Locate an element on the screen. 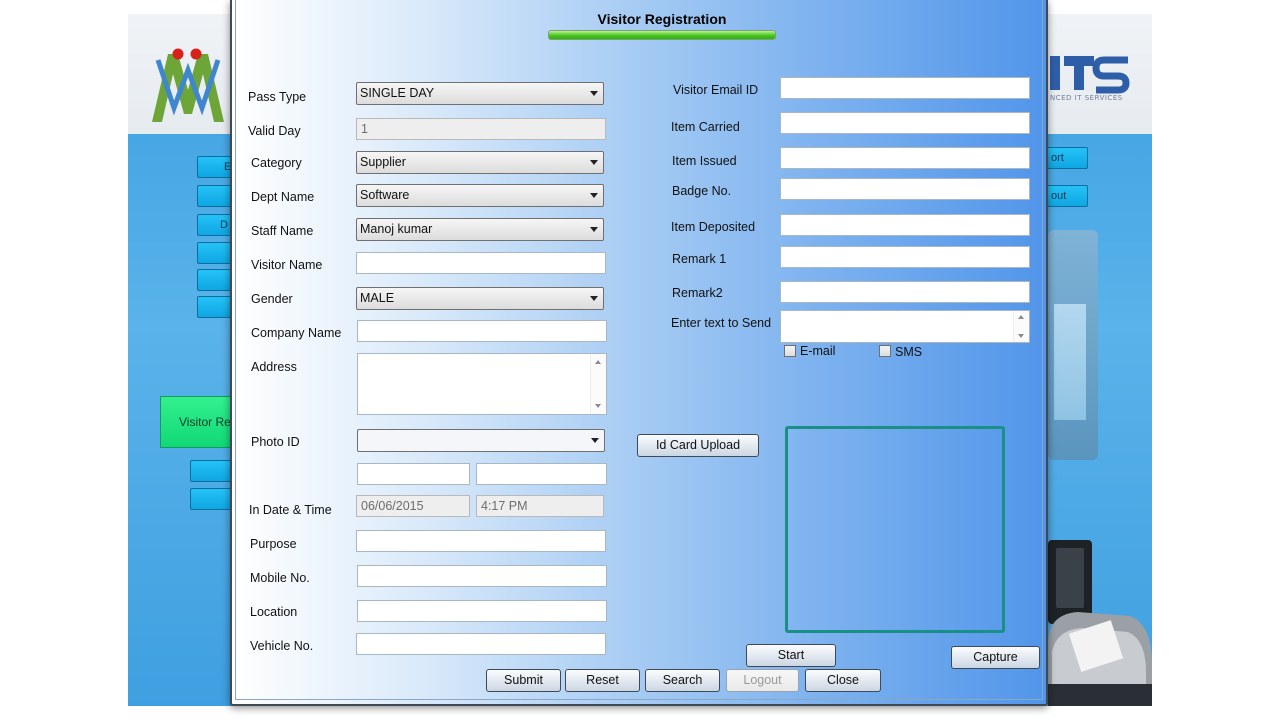  category-select: Supplier is located at coordinates (480, 162).